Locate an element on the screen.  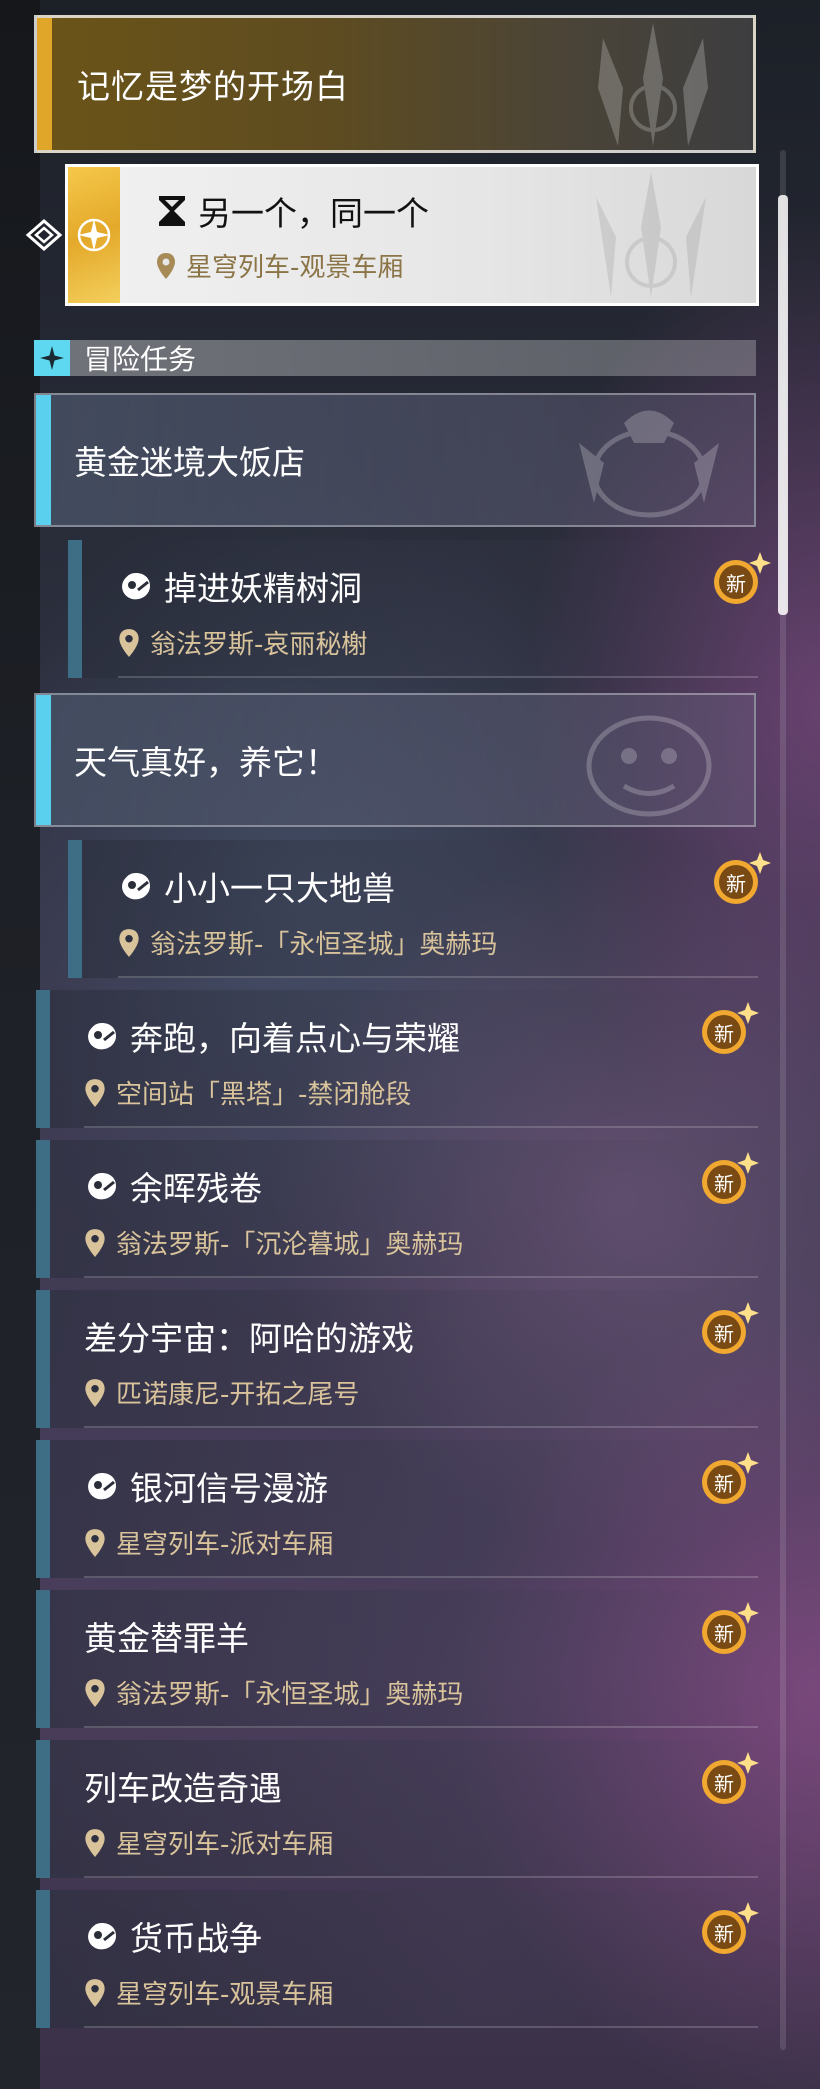
quest-location: 星穹列车-观景车厢 is located at coordinates (225, 1995).